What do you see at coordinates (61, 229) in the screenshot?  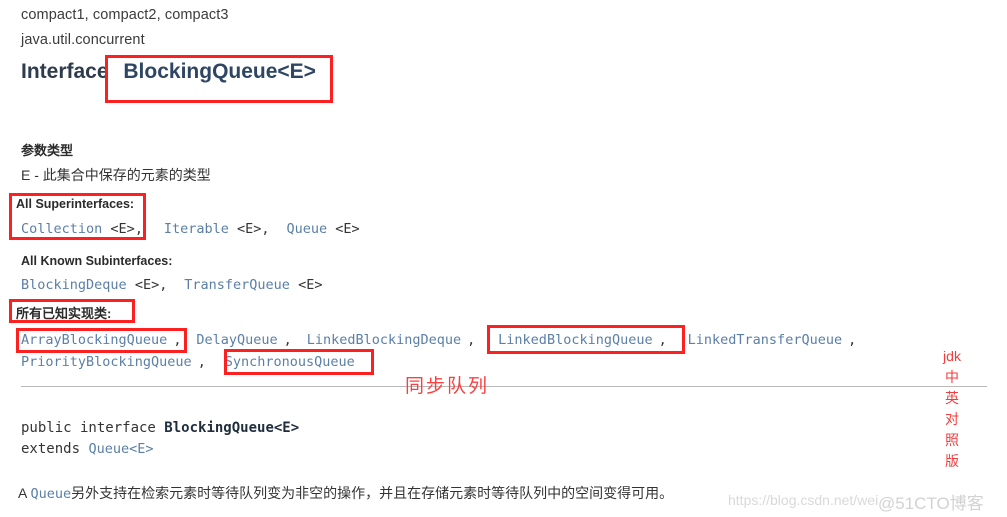 I see `link-collection: Collection` at bounding box center [61, 229].